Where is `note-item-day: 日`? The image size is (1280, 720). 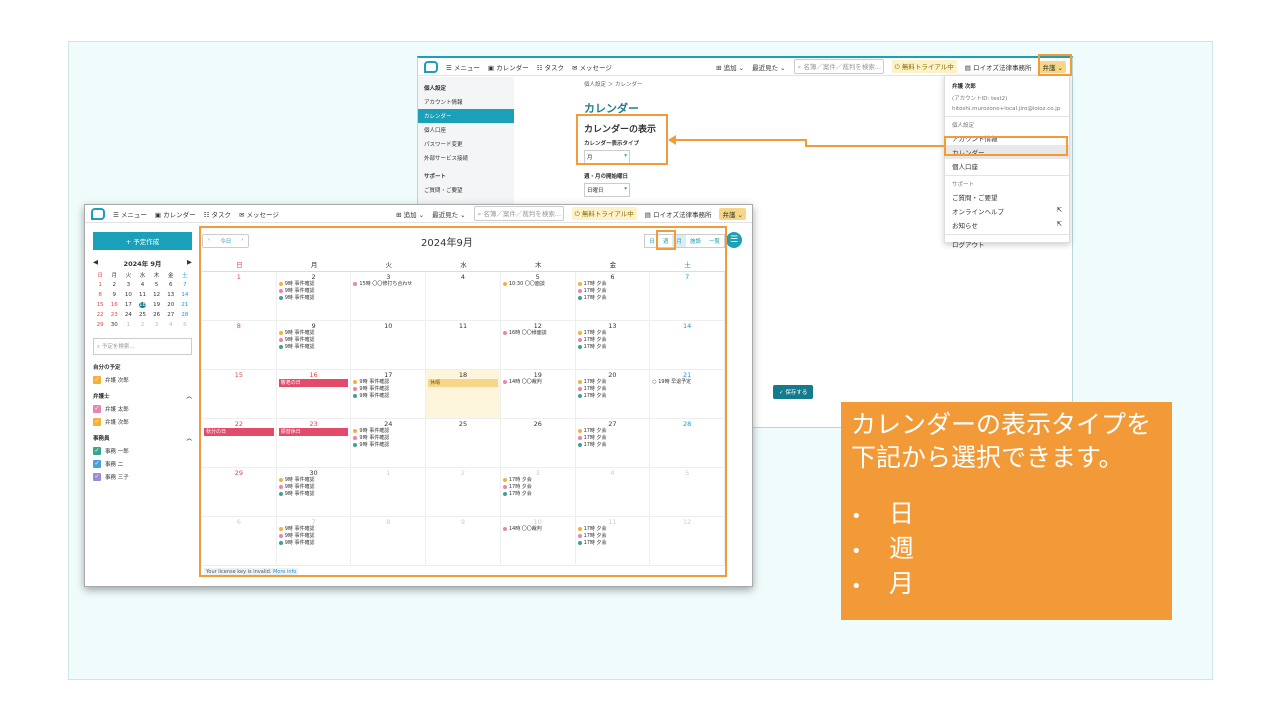
note-item-day: 日 is located at coordinates (1006, 515).